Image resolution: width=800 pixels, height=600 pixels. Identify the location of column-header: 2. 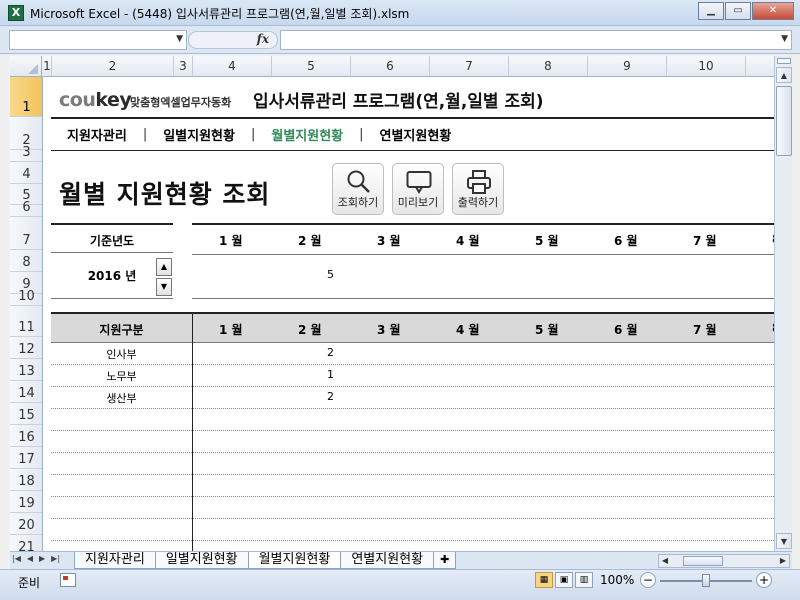
(113, 66).